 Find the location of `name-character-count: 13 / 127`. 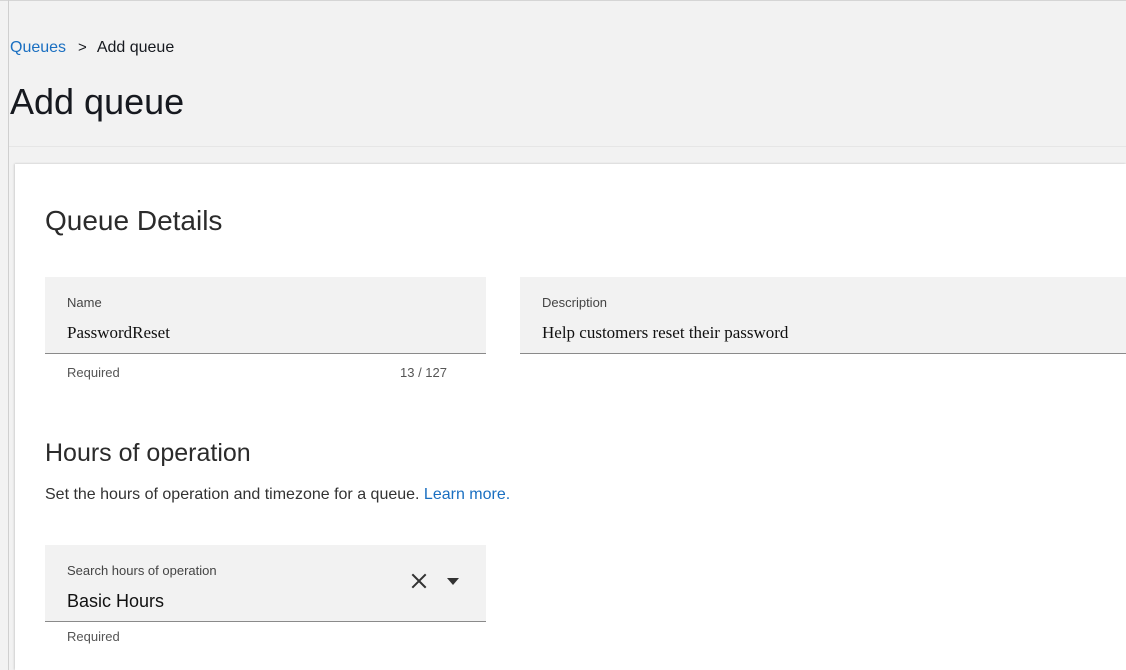

name-character-count: 13 / 127 is located at coordinates (423, 372).